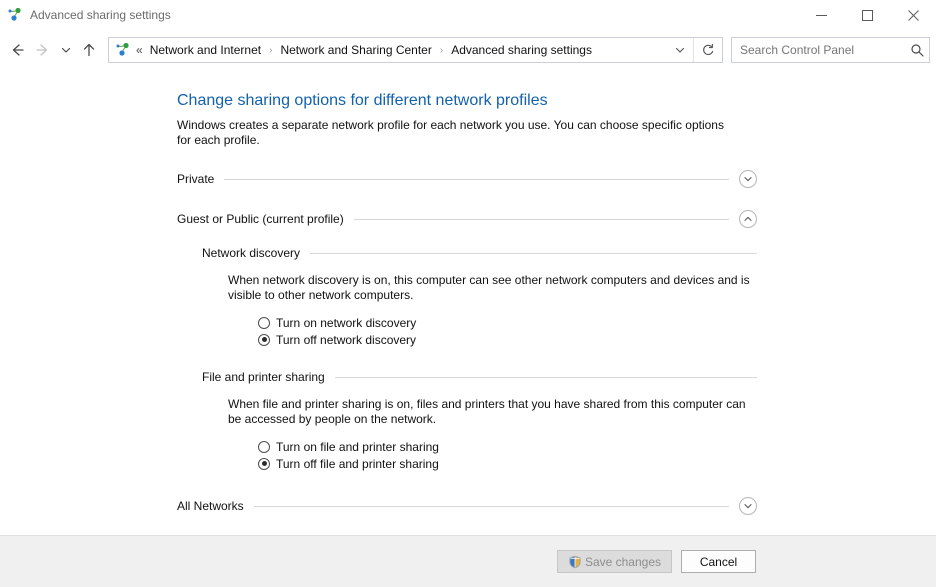 The width and height of the screenshot is (936, 587). I want to click on recent-pages-chevron-icon, so click(66, 50).